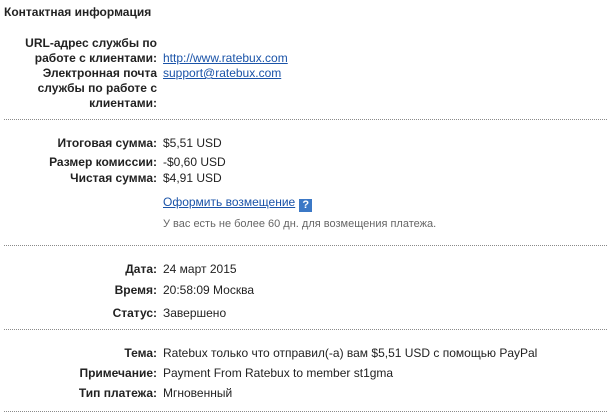 This screenshot has height=415, width=607. What do you see at coordinates (135, 290) in the screenshot?
I see `time-label: Время:` at bounding box center [135, 290].